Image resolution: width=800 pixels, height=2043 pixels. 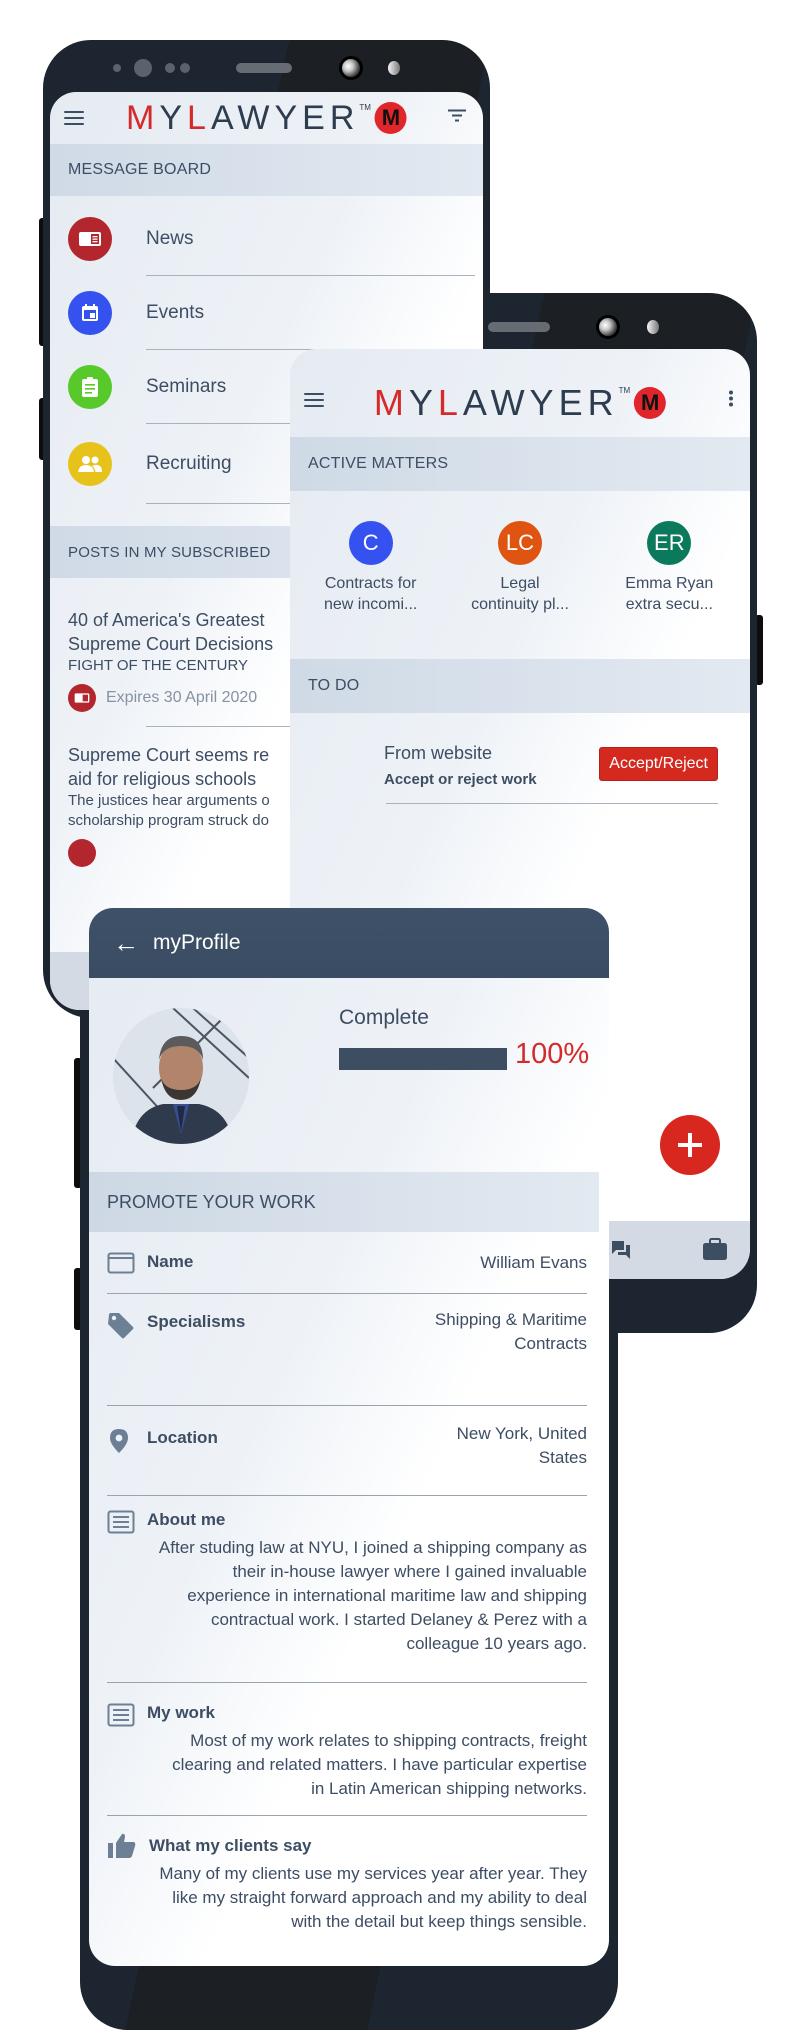 What do you see at coordinates (196, 1321) in the screenshot?
I see `field-label: Specialisms` at bounding box center [196, 1321].